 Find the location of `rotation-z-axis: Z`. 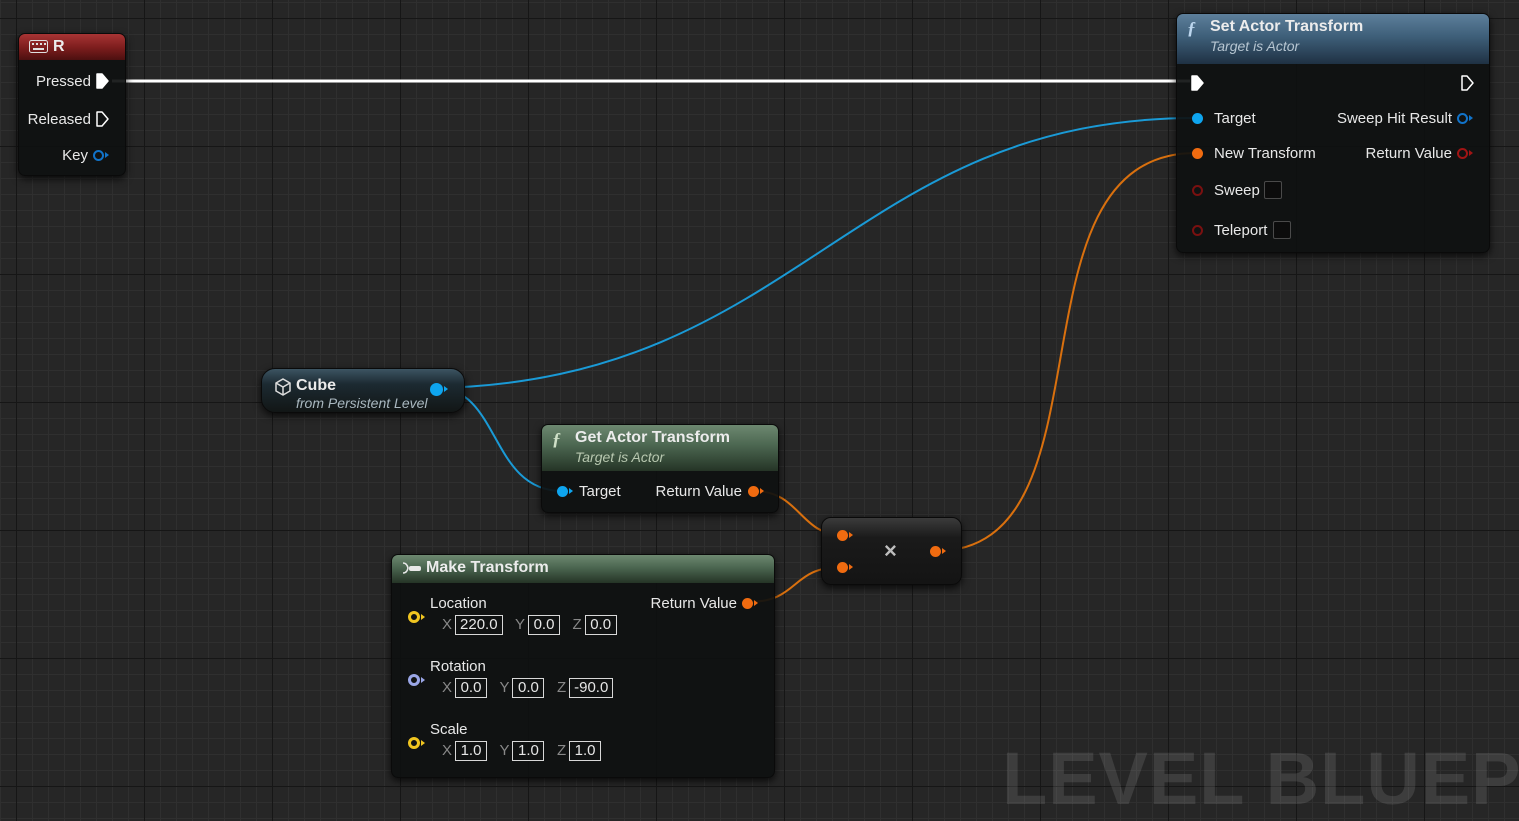

rotation-z-axis: Z is located at coordinates (561, 687).